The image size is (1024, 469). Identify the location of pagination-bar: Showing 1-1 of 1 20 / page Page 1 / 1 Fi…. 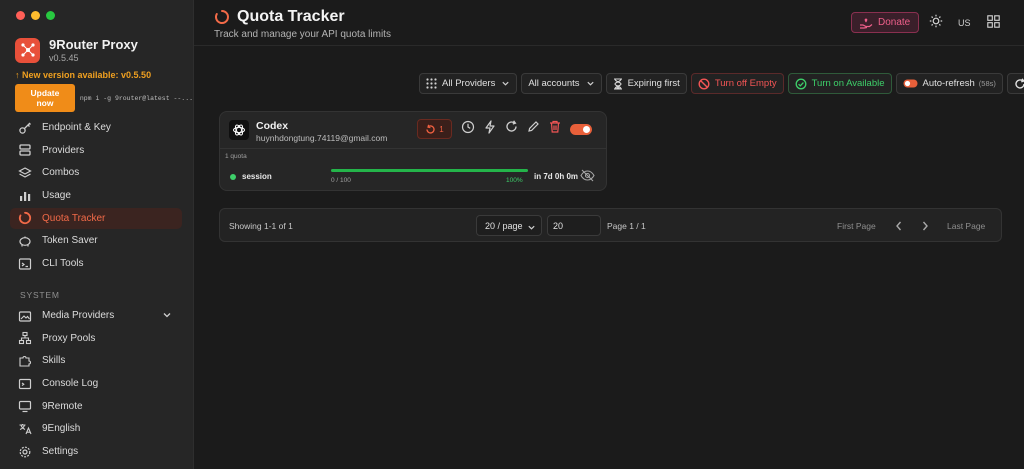
(610, 225).